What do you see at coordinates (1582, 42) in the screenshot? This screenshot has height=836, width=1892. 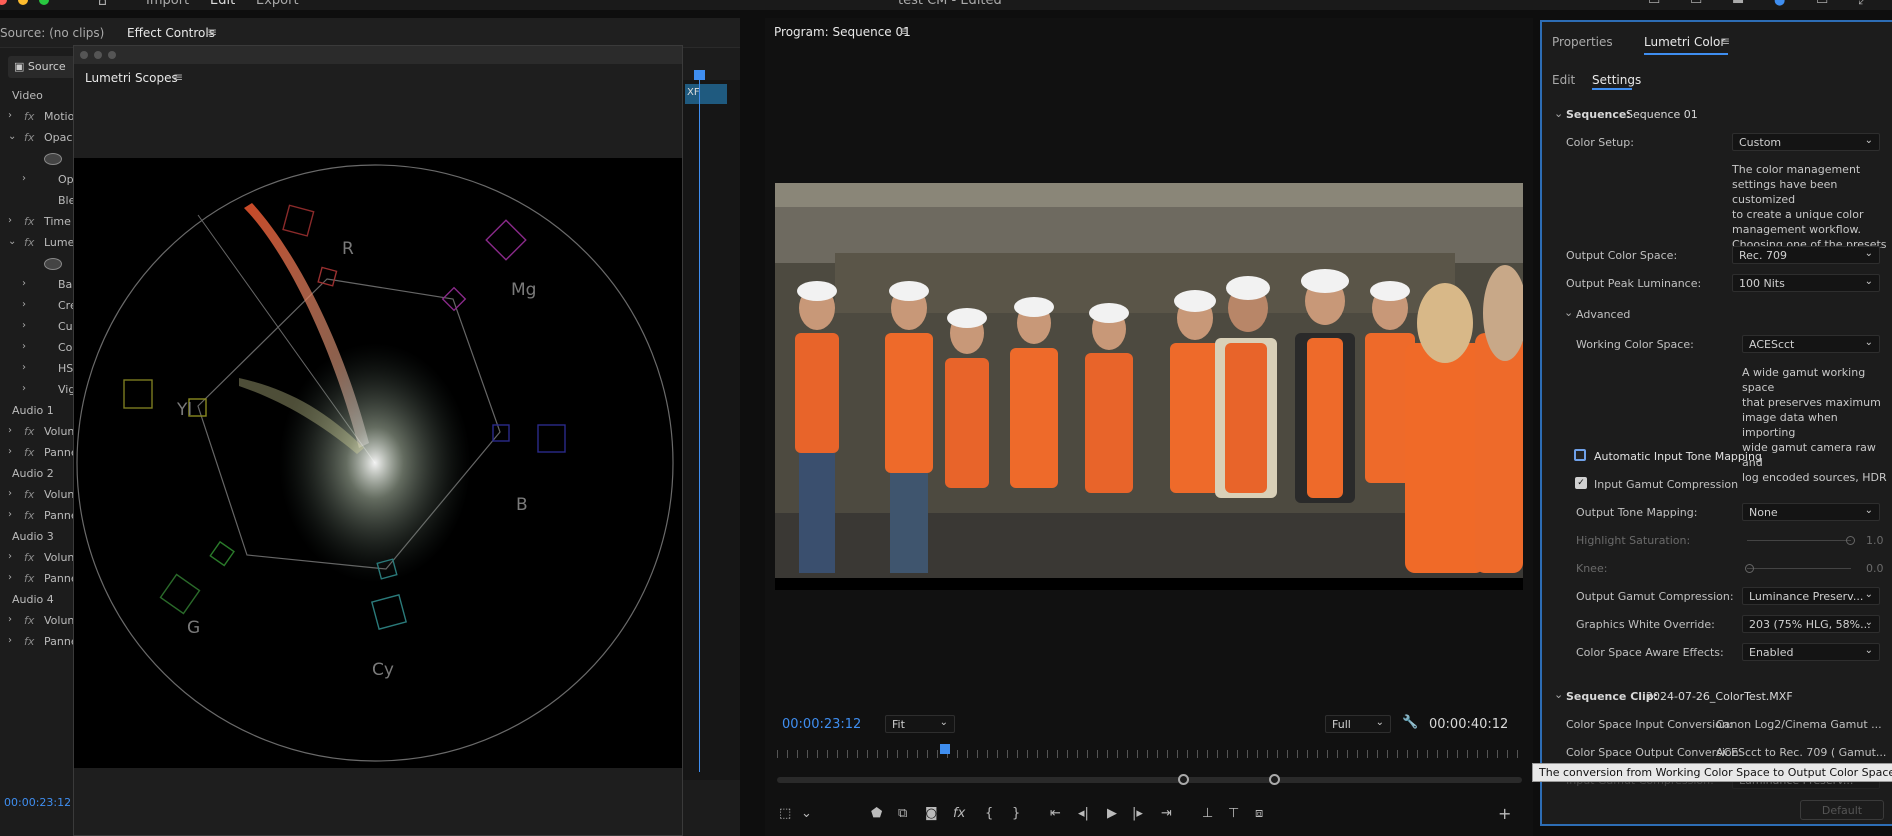 I see `tab-properties: Properties` at bounding box center [1582, 42].